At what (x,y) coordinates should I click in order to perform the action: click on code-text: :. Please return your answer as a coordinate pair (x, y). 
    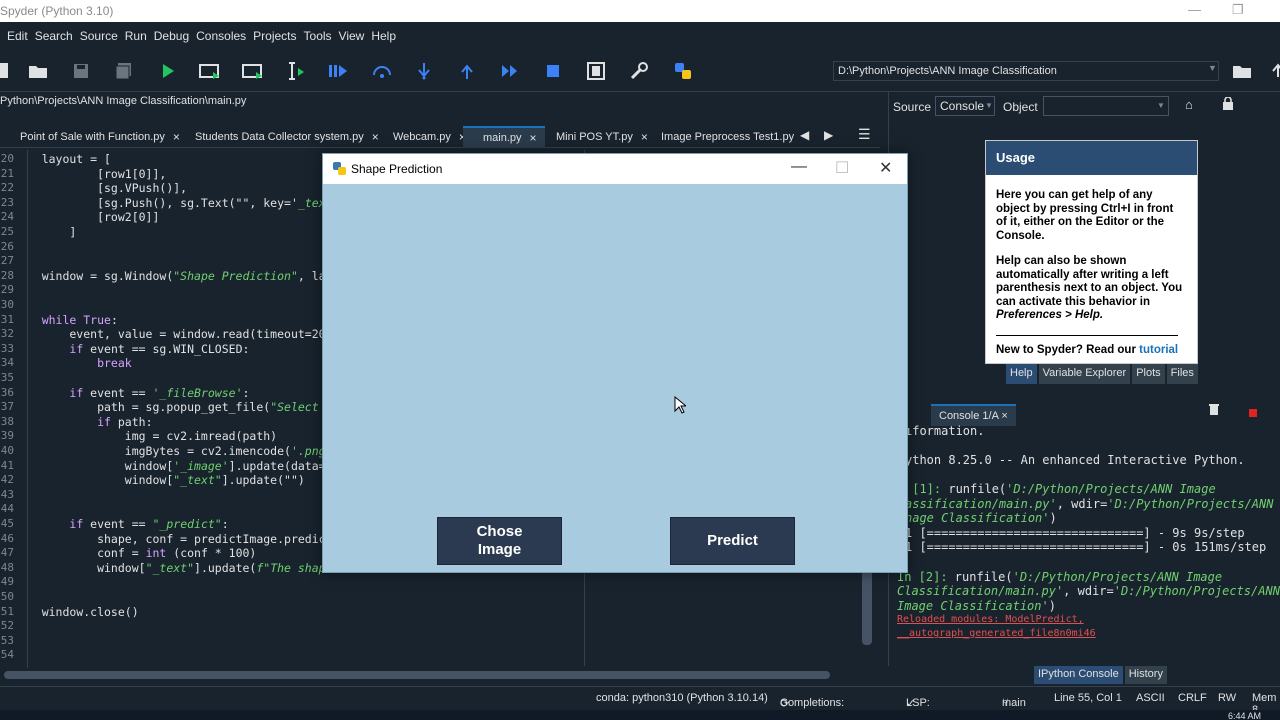
    Looking at the image, I should click on (225, 524).